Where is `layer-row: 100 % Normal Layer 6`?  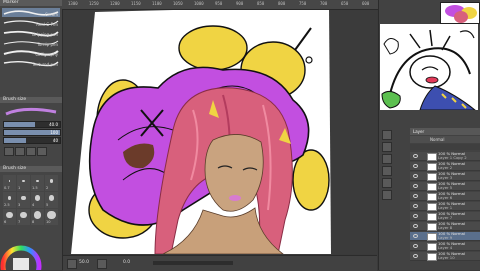
layer-row: 100 % Normal Layer 6 is located at coordinates (445, 196).